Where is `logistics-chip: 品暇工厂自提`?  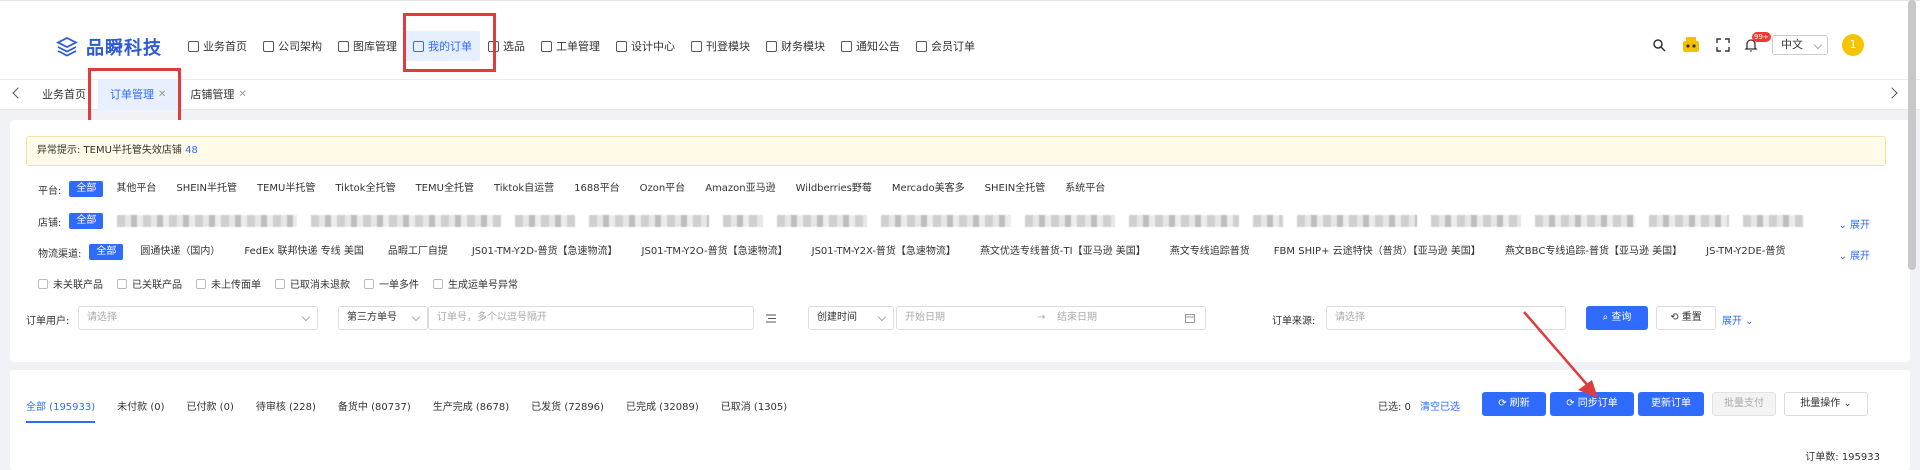
logistics-chip: 品暇工厂自提 is located at coordinates (418, 252).